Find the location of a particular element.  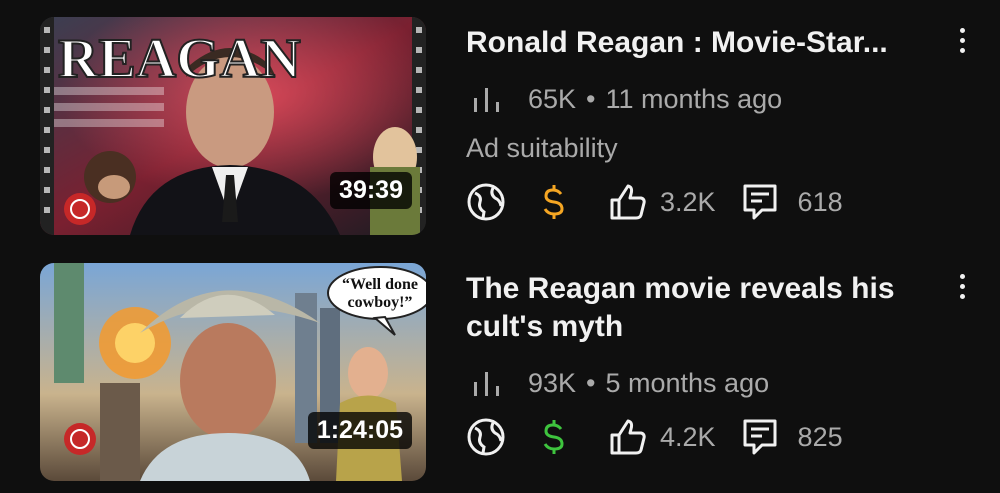

comment-count: 825 is located at coordinates (820, 436).